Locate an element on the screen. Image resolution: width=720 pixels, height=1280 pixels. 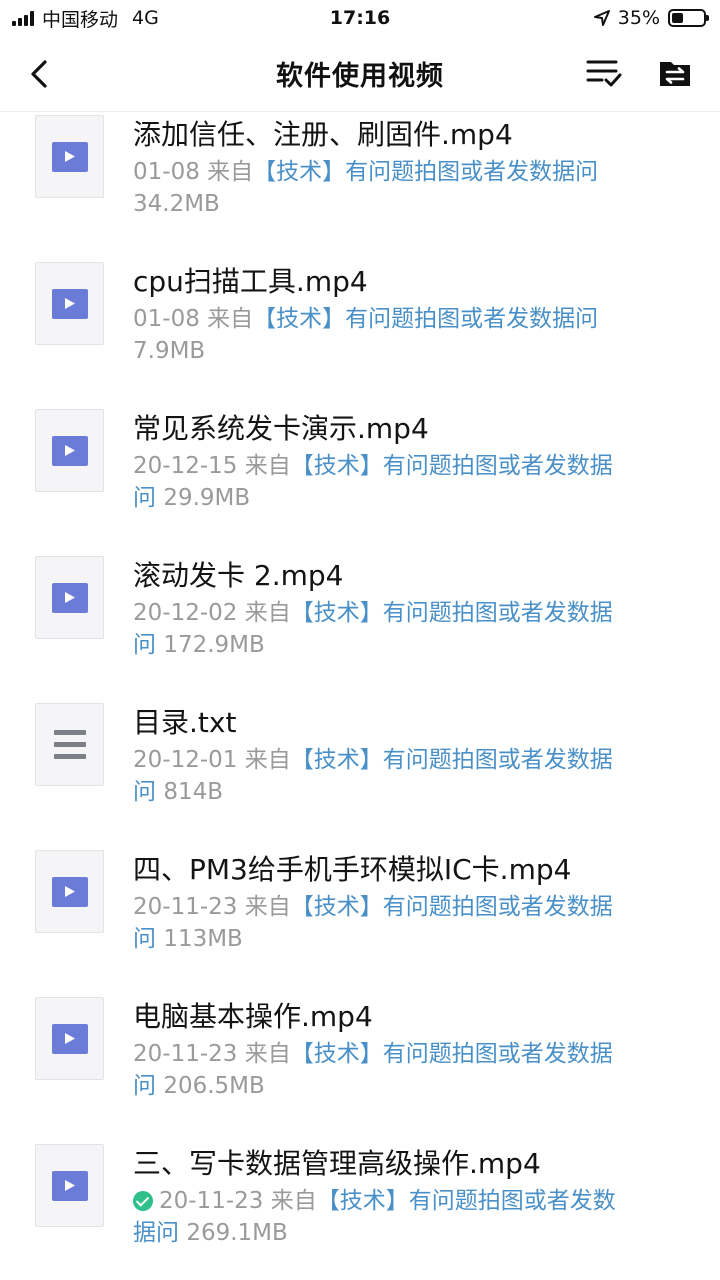
file-meta: 20-12-15 来自【技术】有问题拍图或者发数据问 29.9MB is located at coordinates (378, 482).